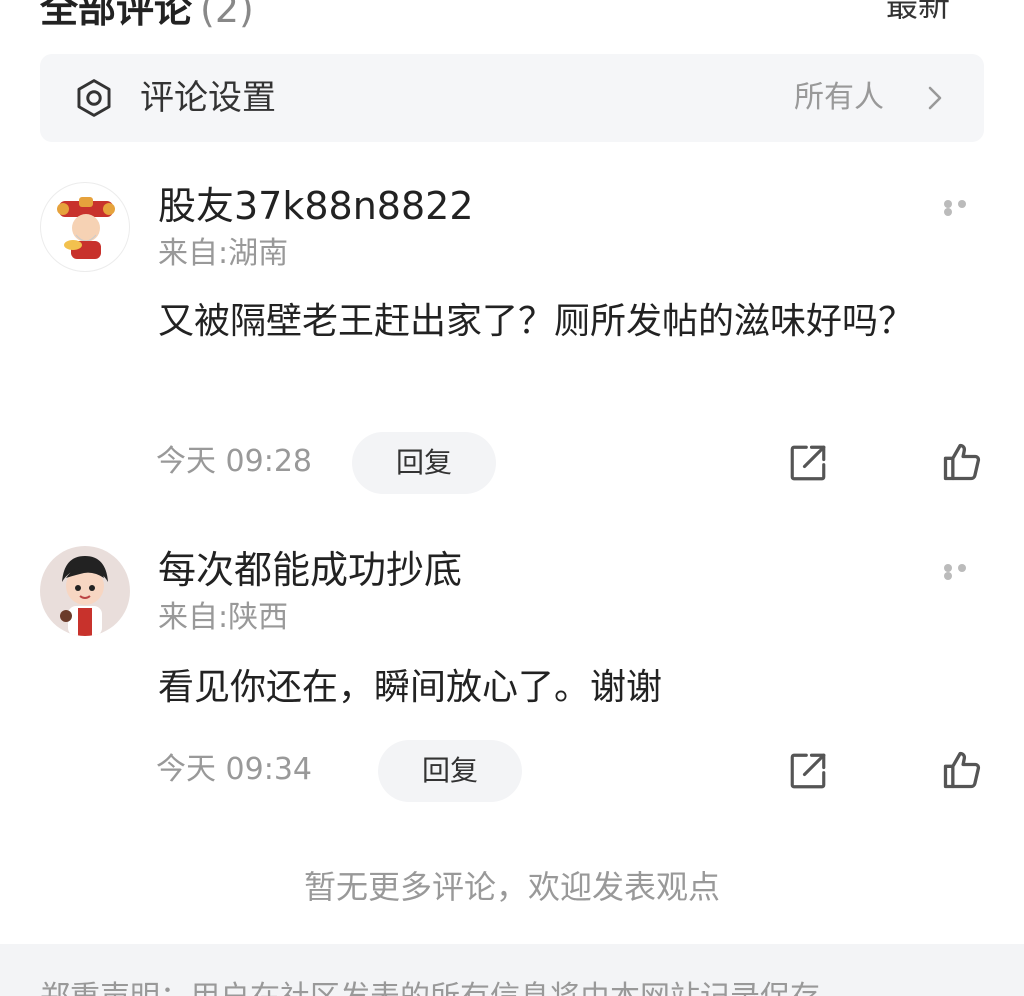 This screenshot has height=996, width=1024. Describe the element at coordinates (512, 15) in the screenshot. I see `comments-header: 全部评论 (2) 最新` at that location.